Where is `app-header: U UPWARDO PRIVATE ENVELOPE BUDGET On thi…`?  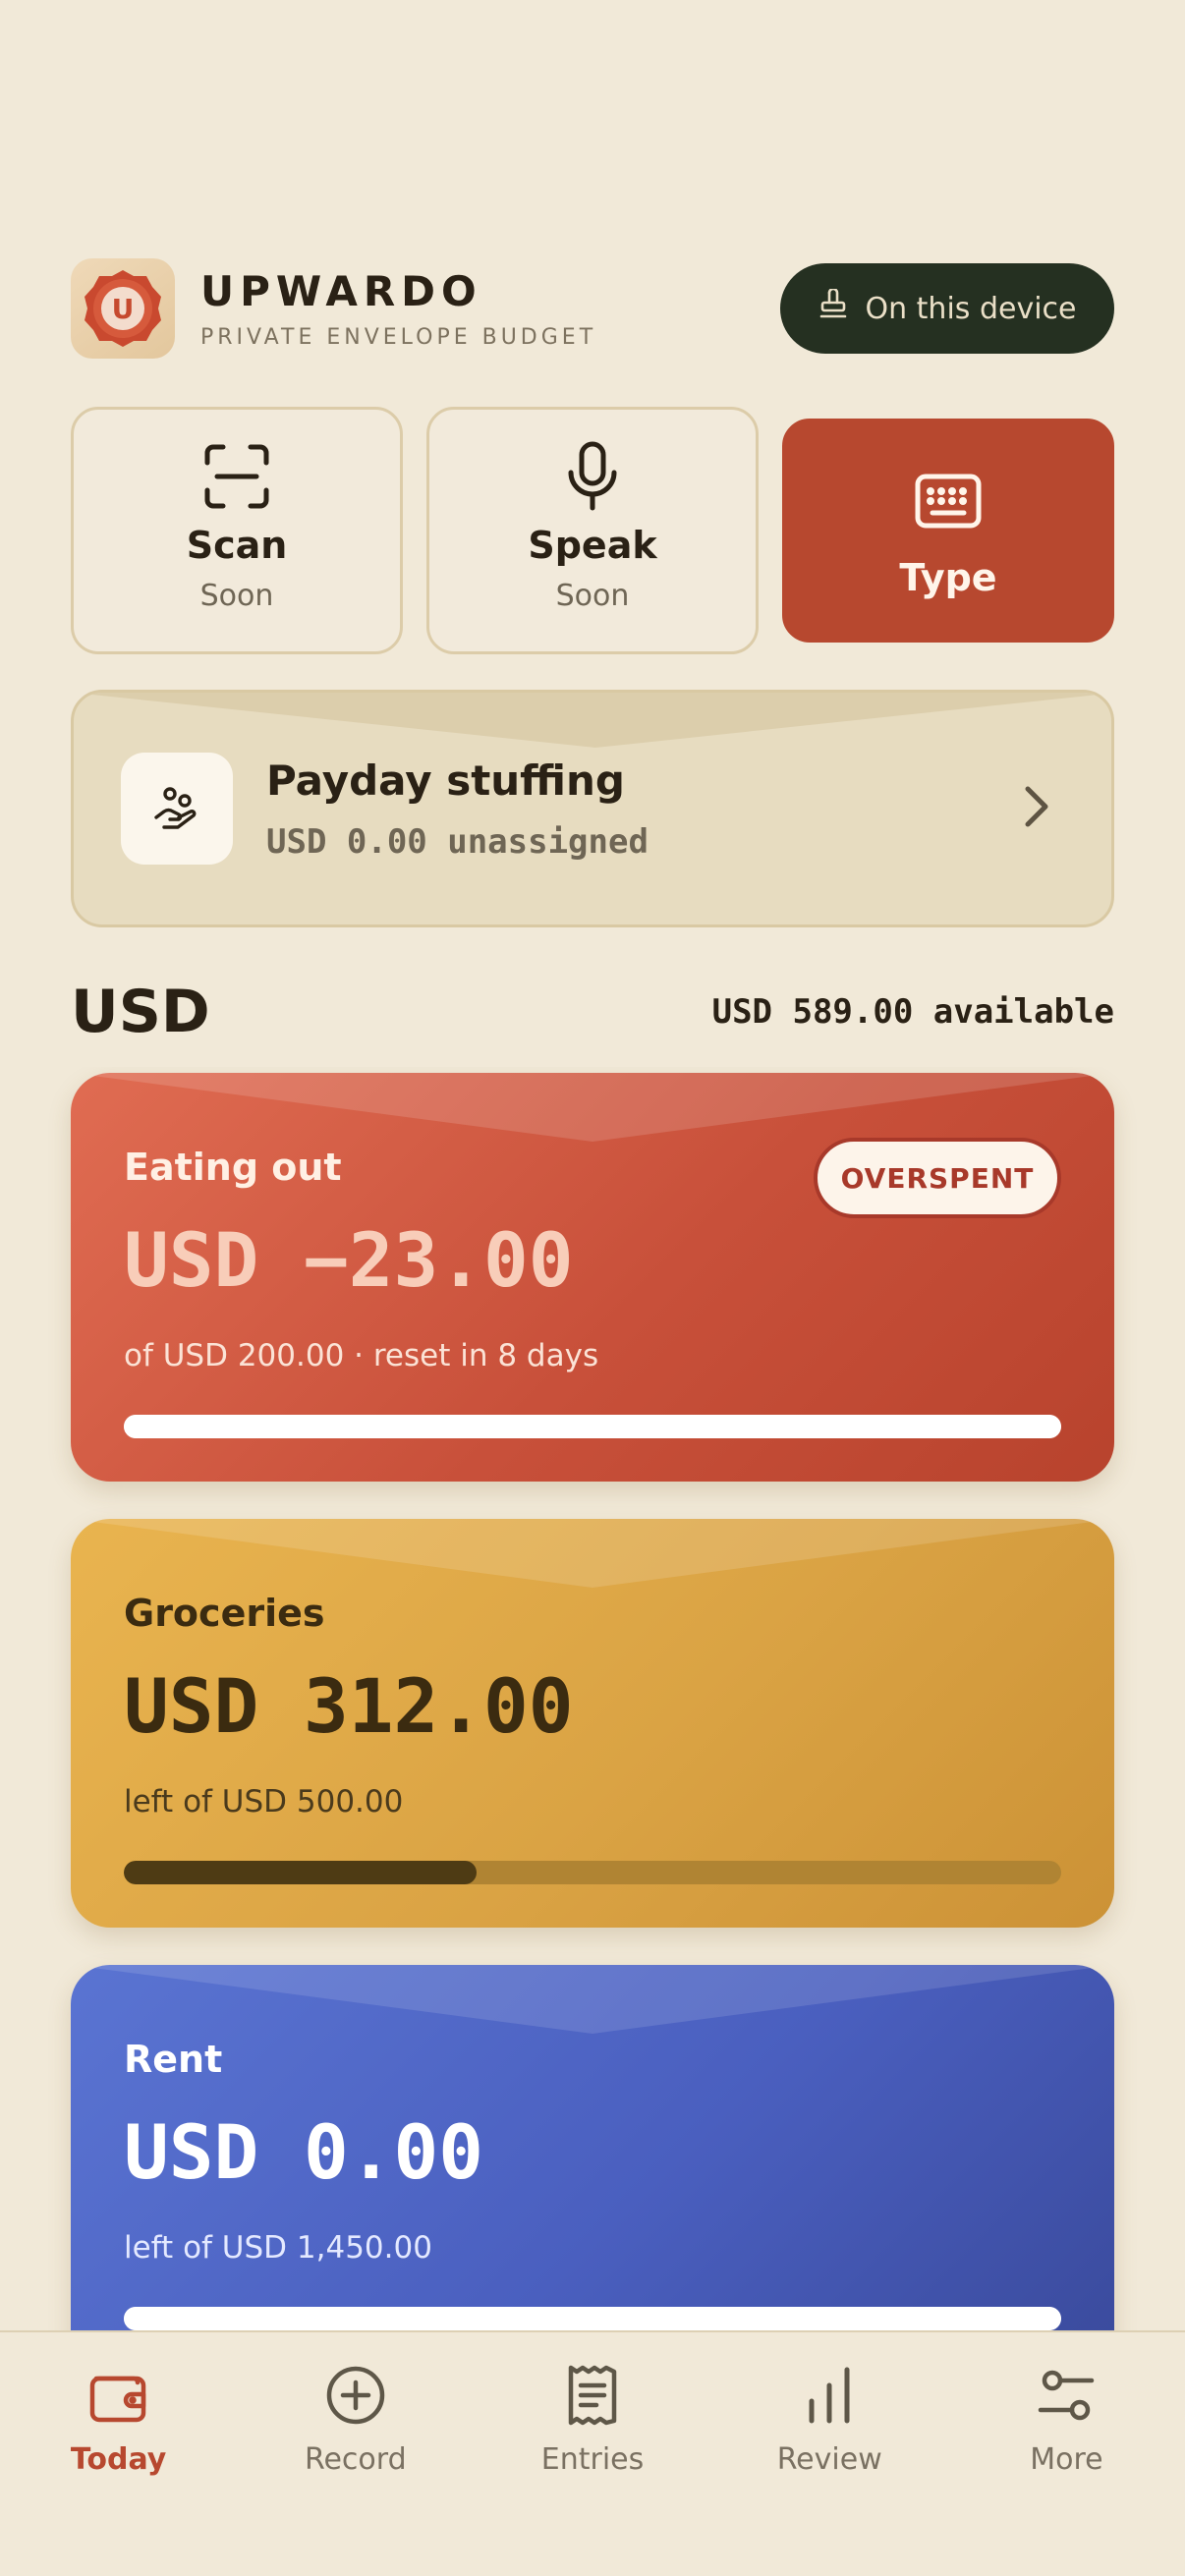
app-header: U UPWARDO PRIVATE ENVELOPE BUDGET On thi… is located at coordinates (592, 308).